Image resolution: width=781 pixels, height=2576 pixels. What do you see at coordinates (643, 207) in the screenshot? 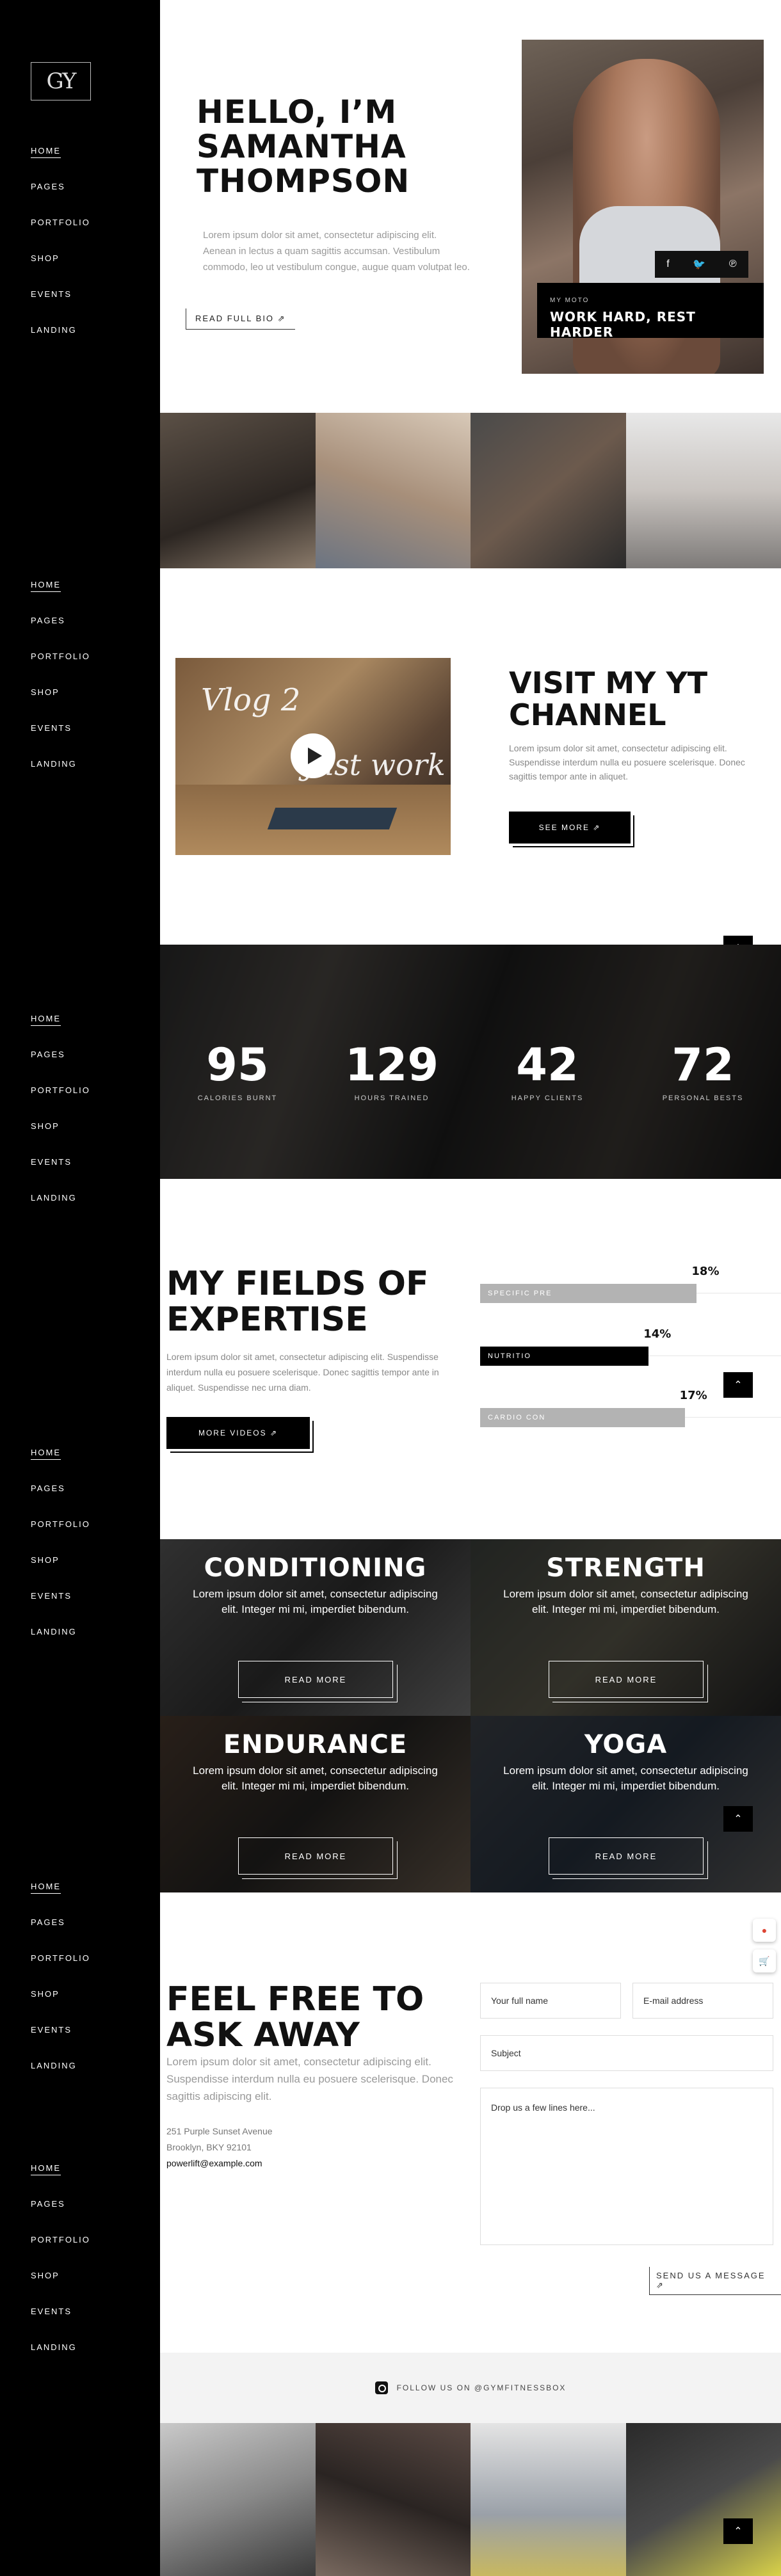
I see `hero-portrait-image: f 🐦 ℗ MY MOTO WORK HARD, REST HARDER` at bounding box center [643, 207].